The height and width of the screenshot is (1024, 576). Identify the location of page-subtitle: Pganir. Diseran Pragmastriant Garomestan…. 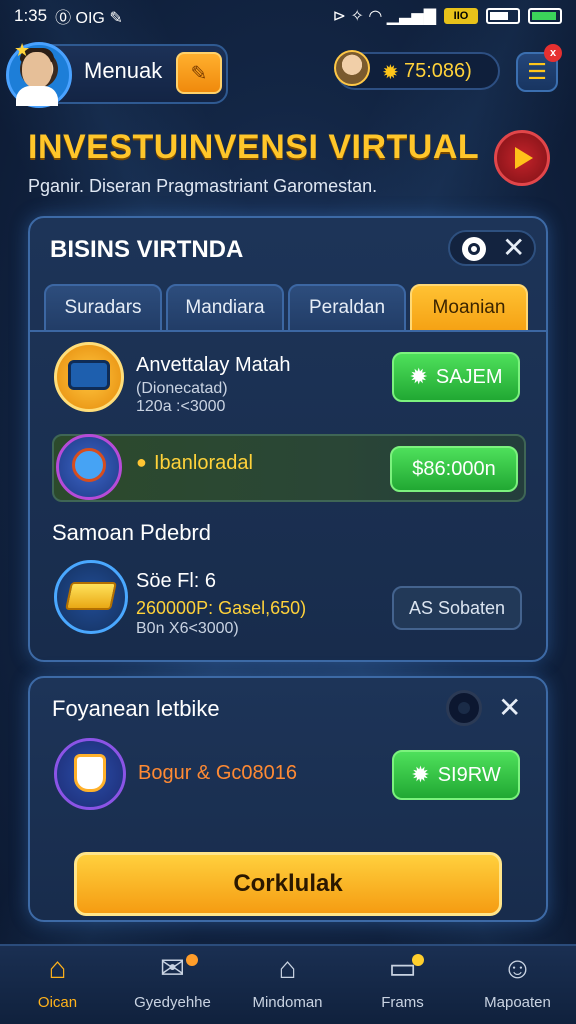
(203, 186).